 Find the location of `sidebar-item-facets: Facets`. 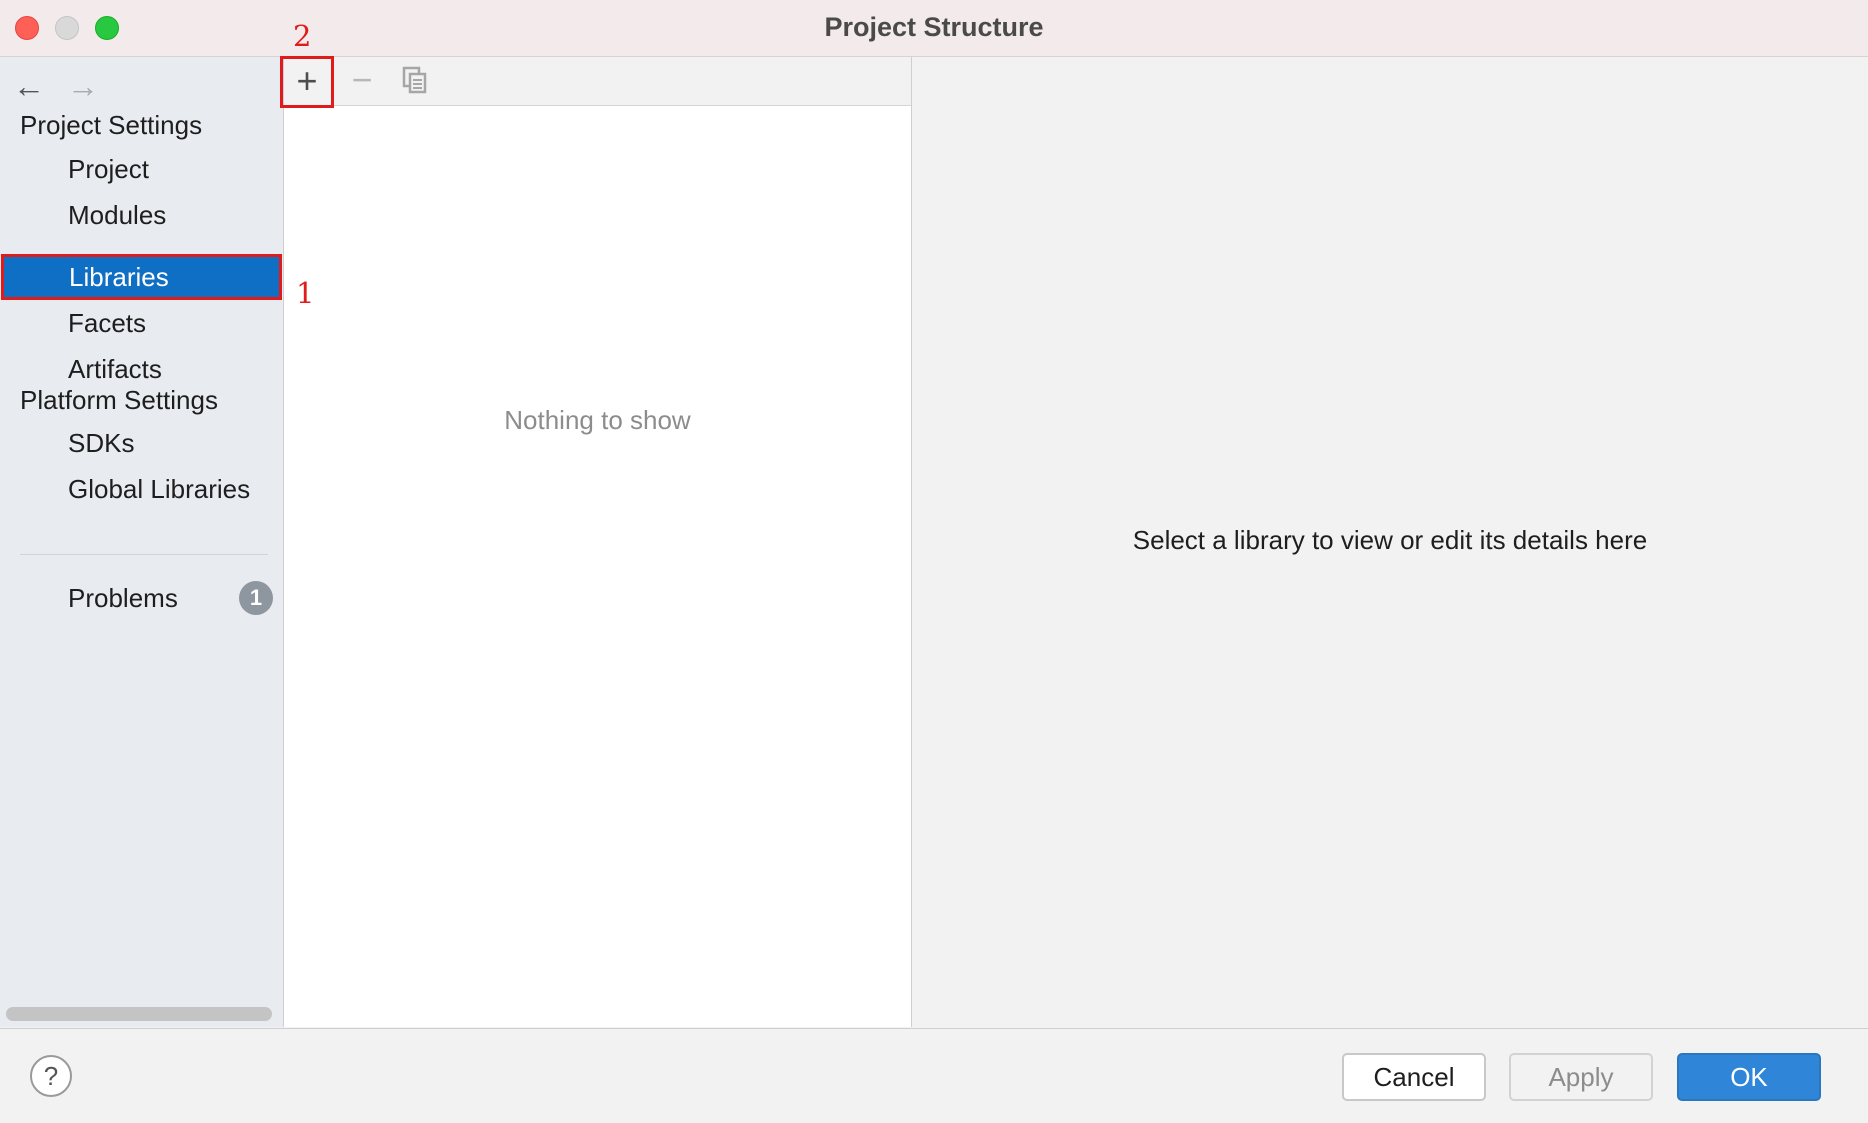

sidebar-item-facets: Facets is located at coordinates (141, 323).